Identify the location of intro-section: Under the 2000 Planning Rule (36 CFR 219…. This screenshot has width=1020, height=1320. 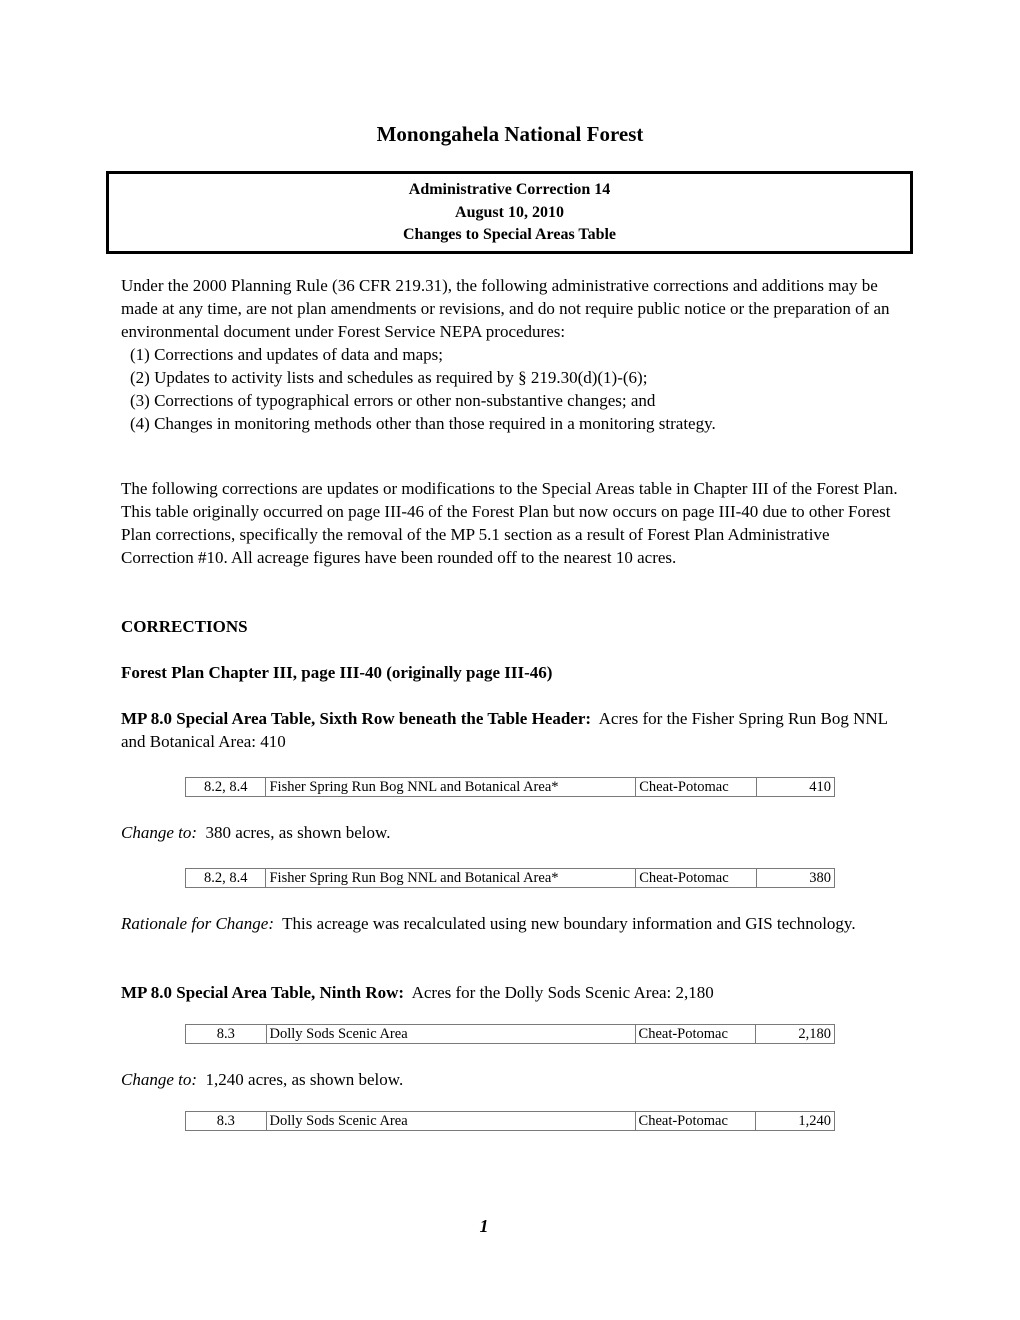
(511, 354).